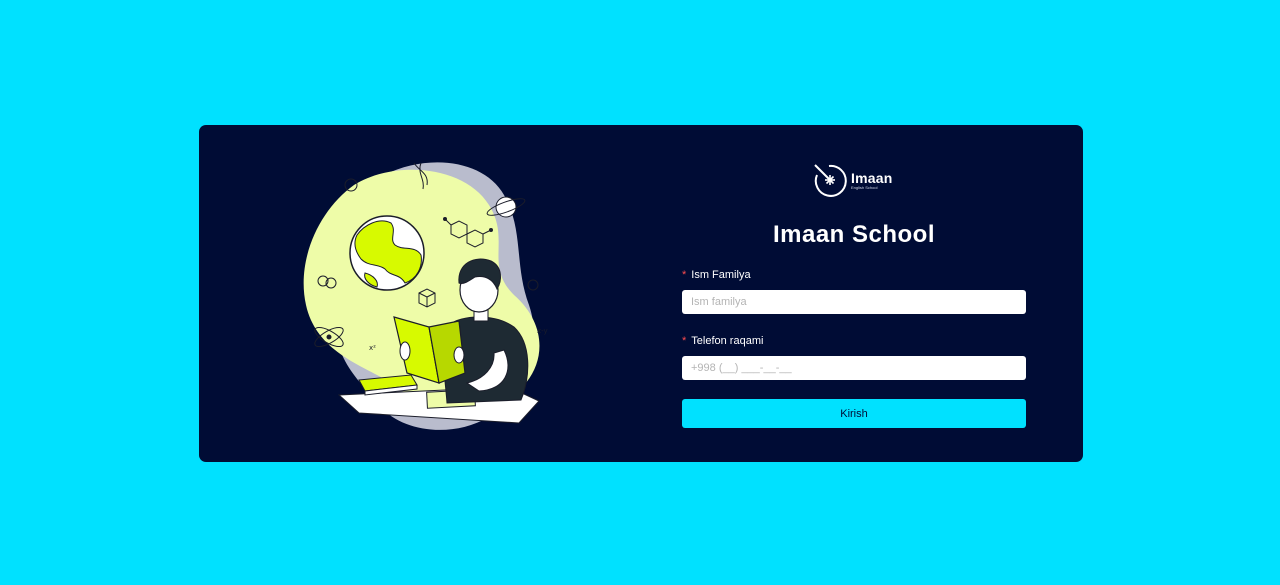 The width and height of the screenshot is (1280, 585). What do you see at coordinates (872, 177) in the screenshot?
I see `logo-name: Imaan` at bounding box center [872, 177].